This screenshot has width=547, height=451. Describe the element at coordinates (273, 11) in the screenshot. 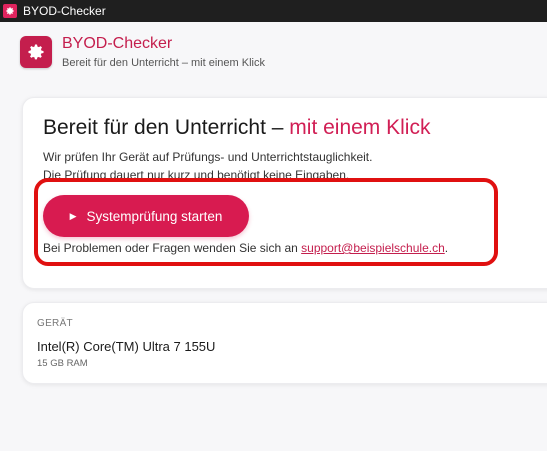

I see `window-titlebar: BYOD-Checker` at that location.